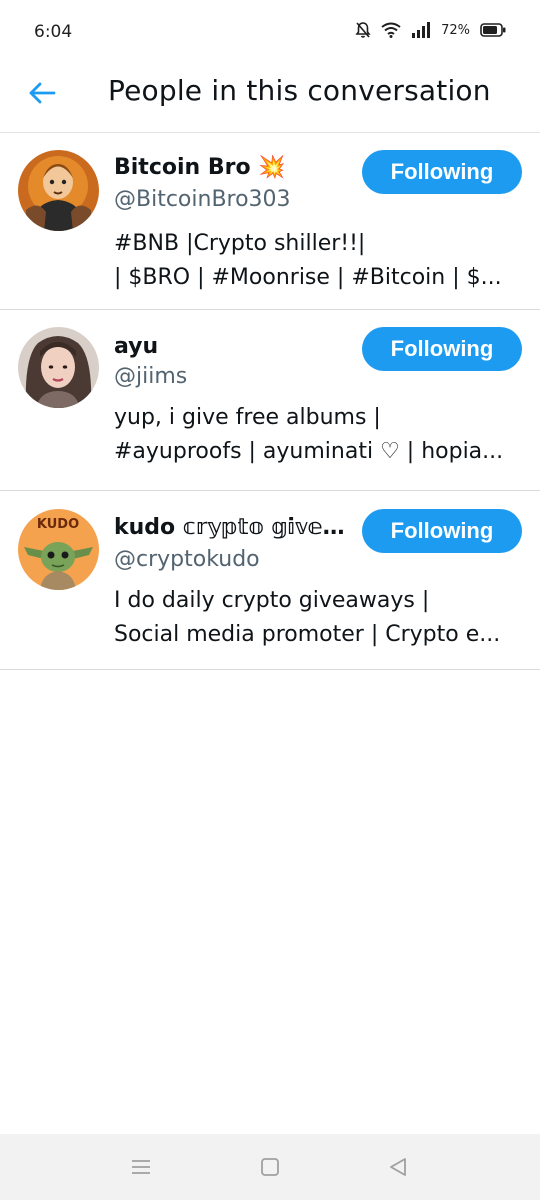 The height and width of the screenshot is (1200, 540). I want to click on home-square-icon, so click(270, 1167).